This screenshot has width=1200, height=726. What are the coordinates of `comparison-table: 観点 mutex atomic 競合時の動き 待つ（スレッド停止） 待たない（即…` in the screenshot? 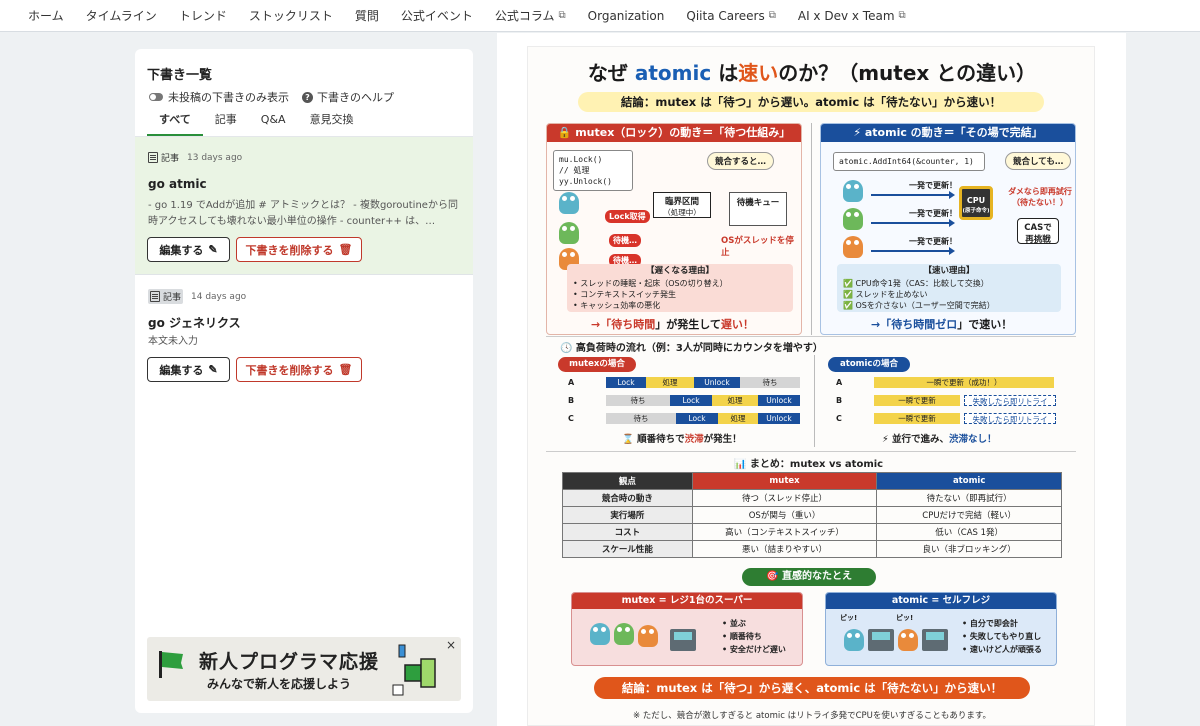 It's located at (812, 515).